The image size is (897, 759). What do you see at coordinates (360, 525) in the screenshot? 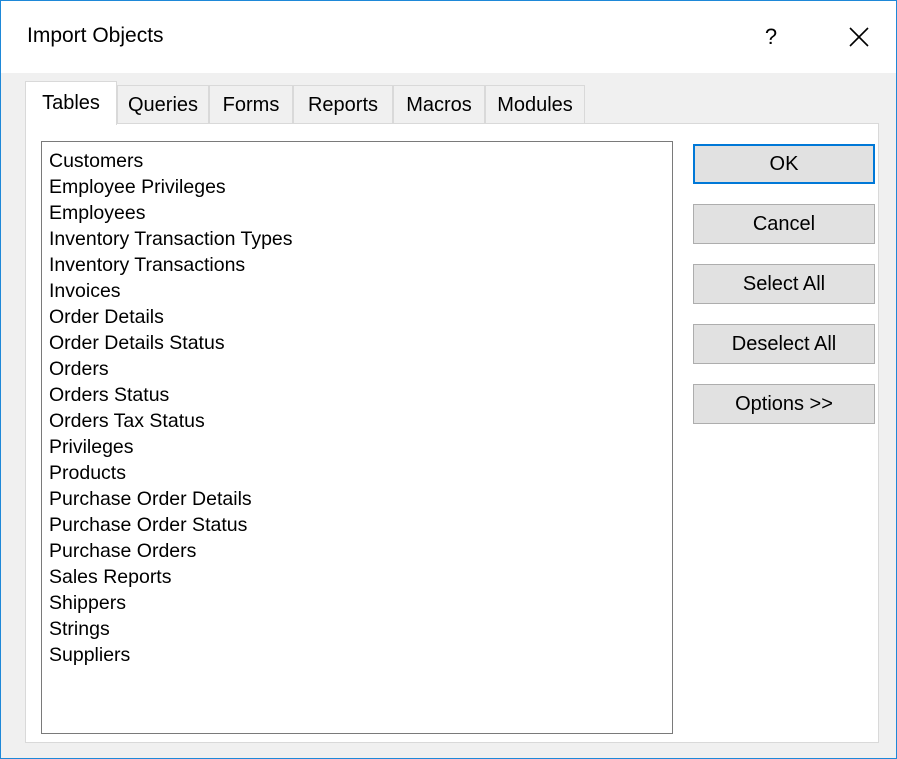
I see `list-item: Purchase Order Status` at bounding box center [360, 525].